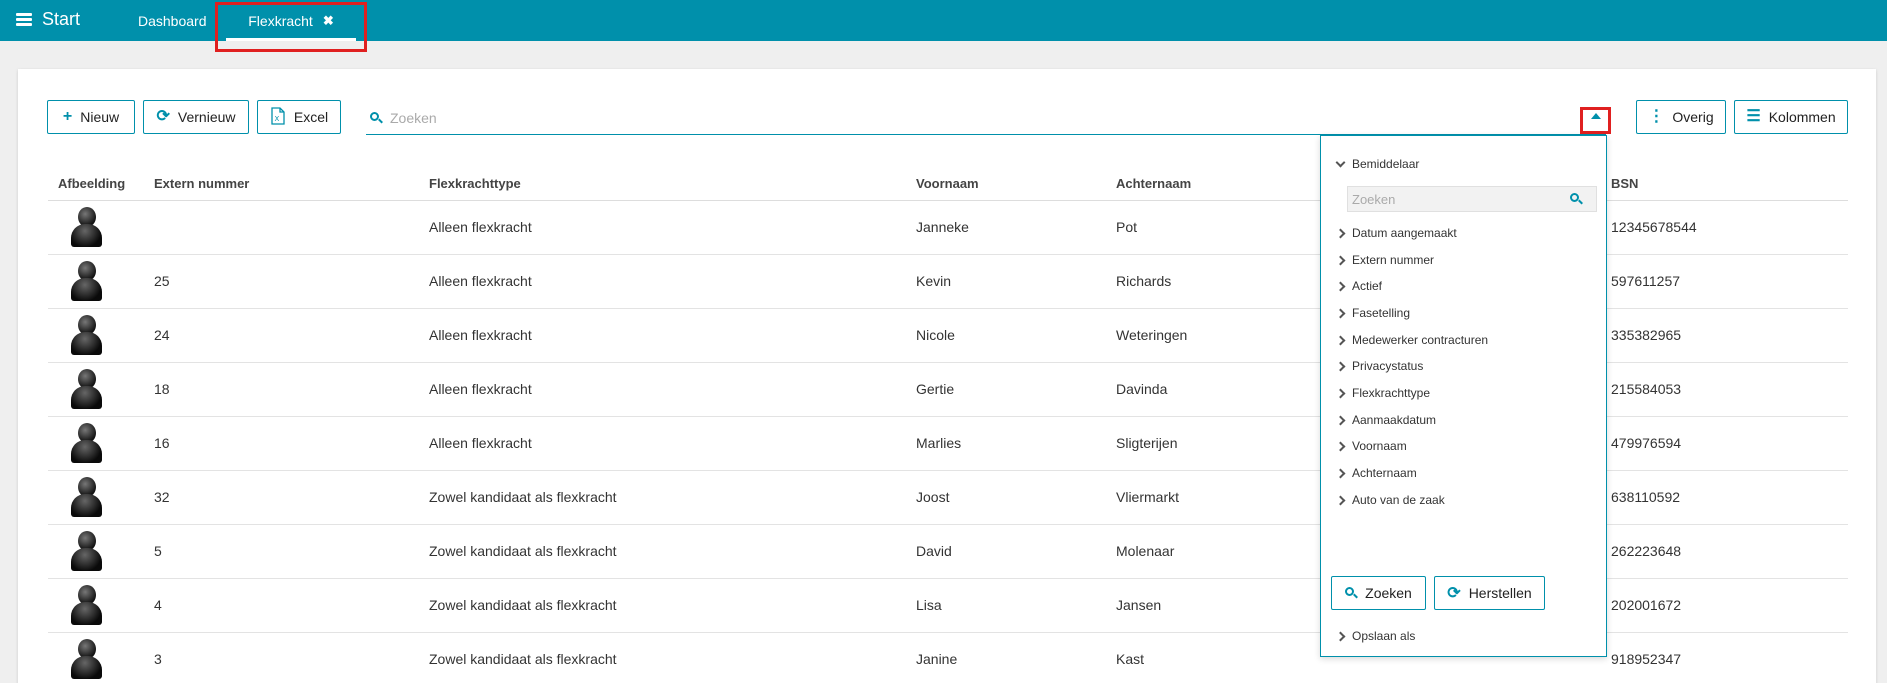  I want to click on column-header-afbeelding: Afbeelding, so click(96, 184).